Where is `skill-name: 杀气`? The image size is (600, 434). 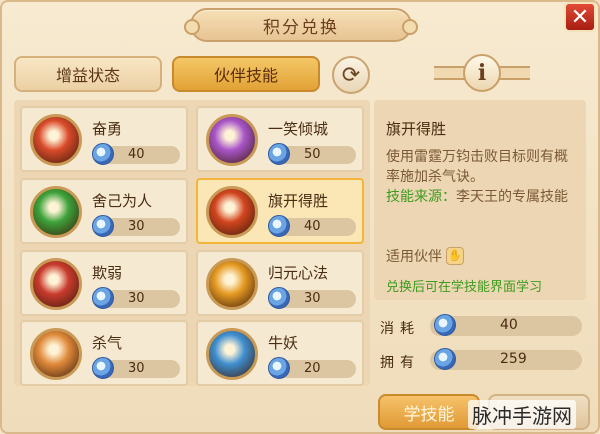
skill-name: 杀气 is located at coordinates (107, 343).